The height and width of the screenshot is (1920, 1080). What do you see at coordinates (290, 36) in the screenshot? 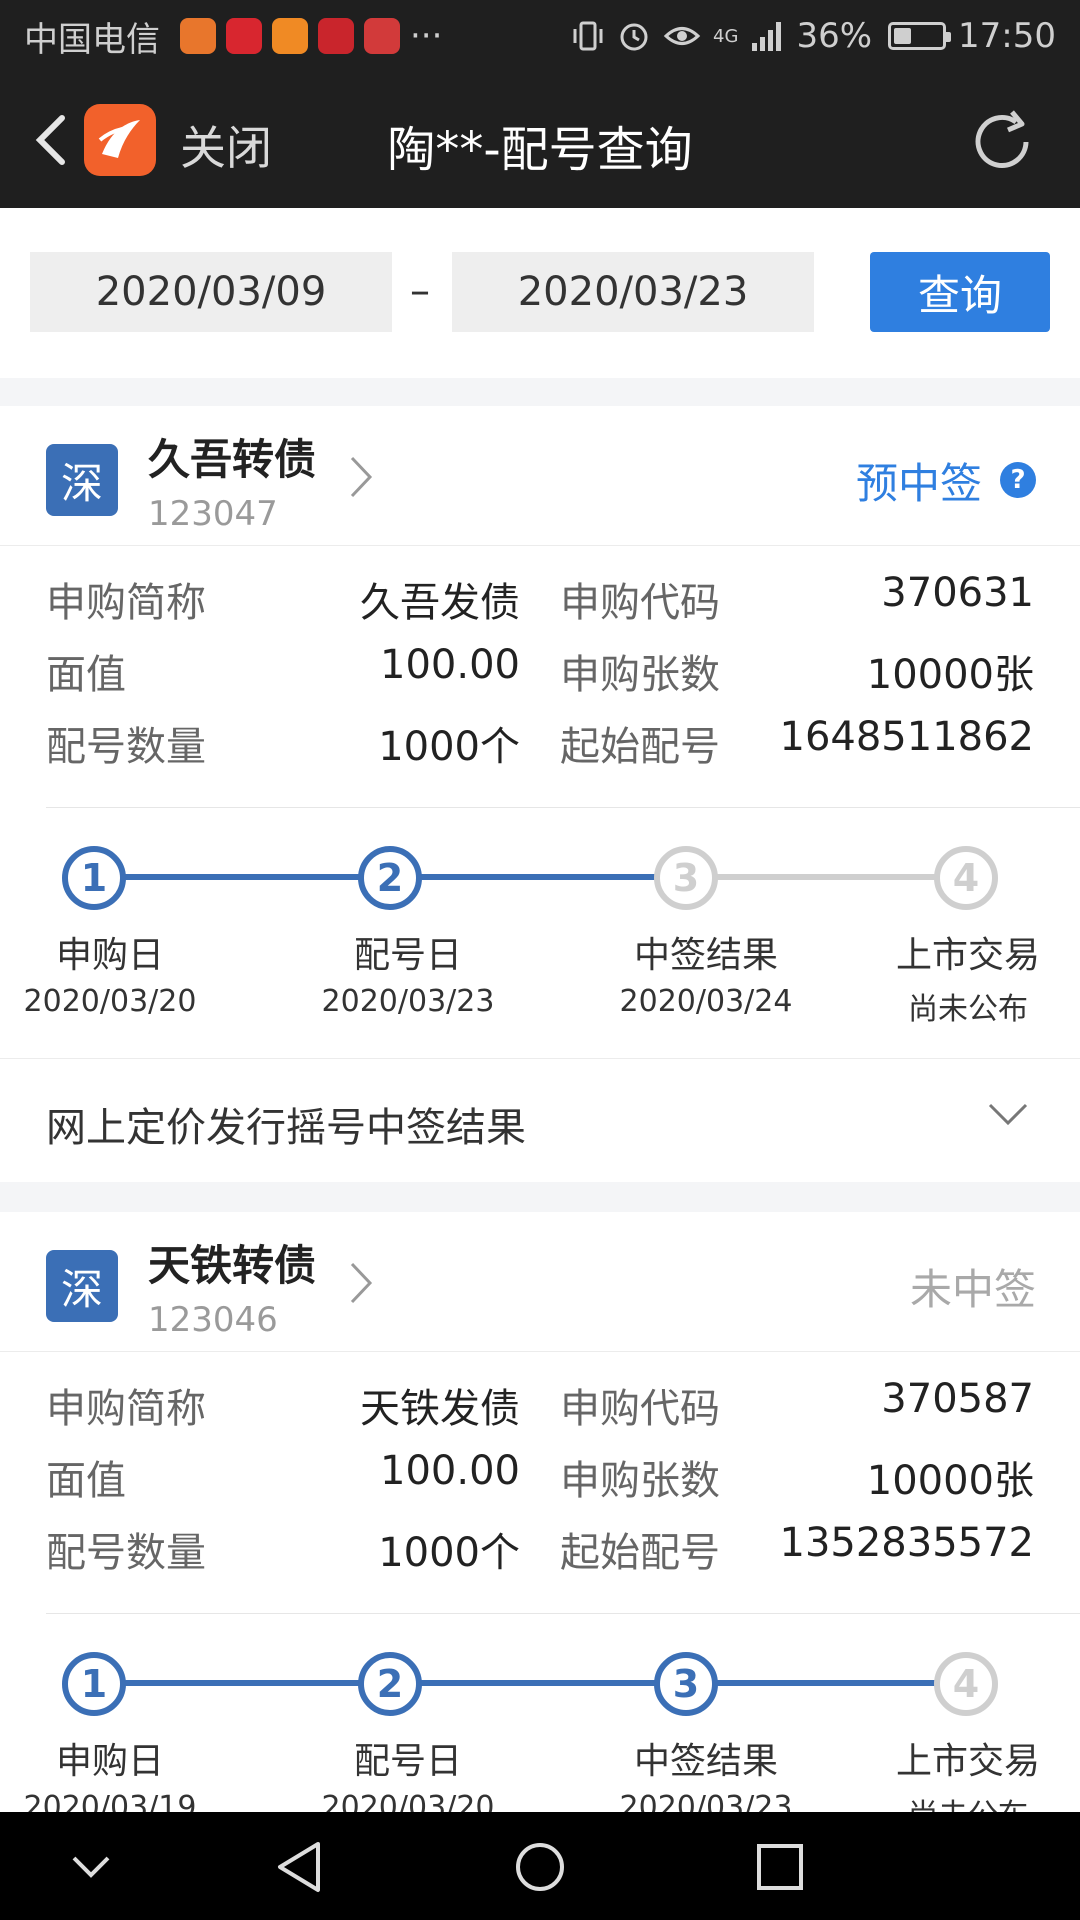
I see `notification-browser-icon` at bounding box center [290, 36].